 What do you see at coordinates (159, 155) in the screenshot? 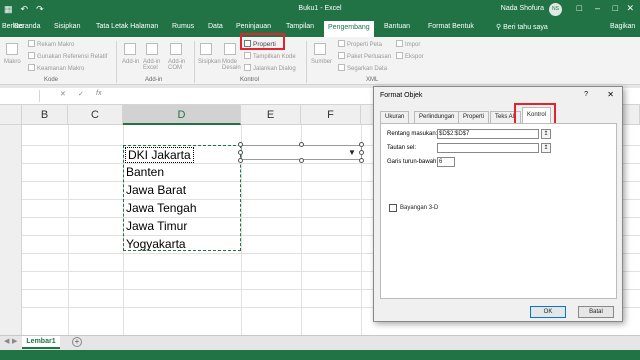
I see `list-item: DKI Jakarta` at bounding box center [159, 155].